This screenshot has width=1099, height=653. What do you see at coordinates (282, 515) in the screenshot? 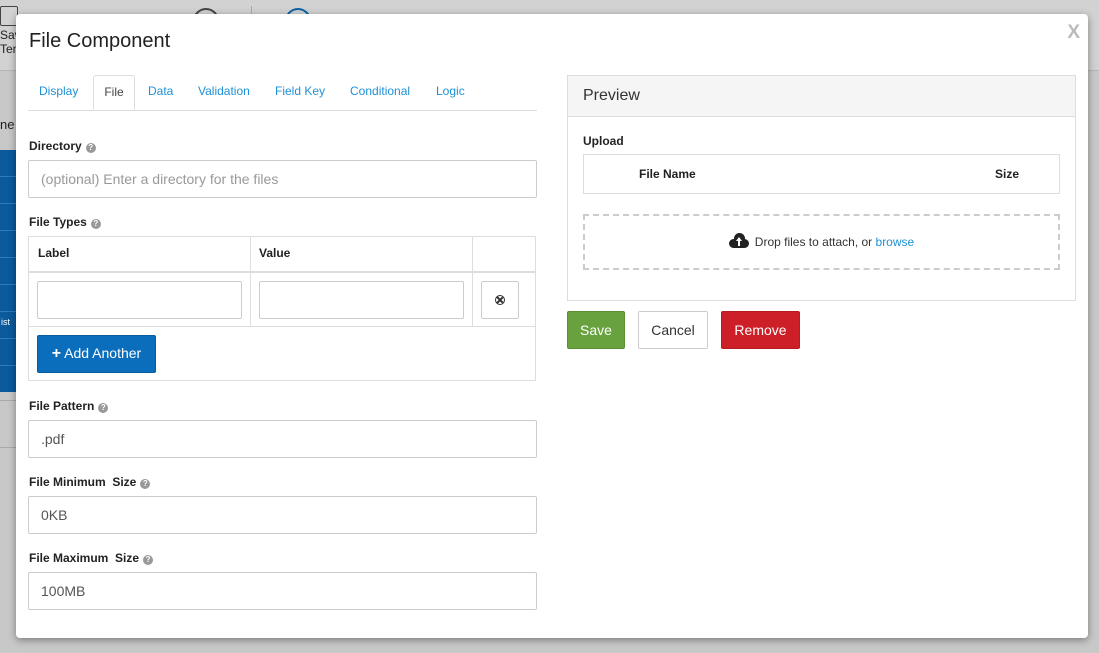
I see `file-min-size-input` at bounding box center [282, 515].